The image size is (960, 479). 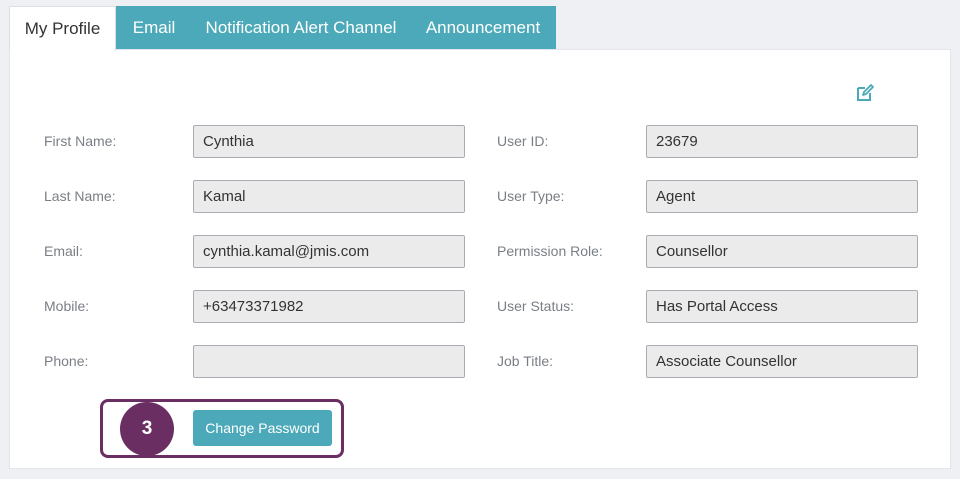 I want to click on phone-label: Phone:, so click(x=66, y=361).